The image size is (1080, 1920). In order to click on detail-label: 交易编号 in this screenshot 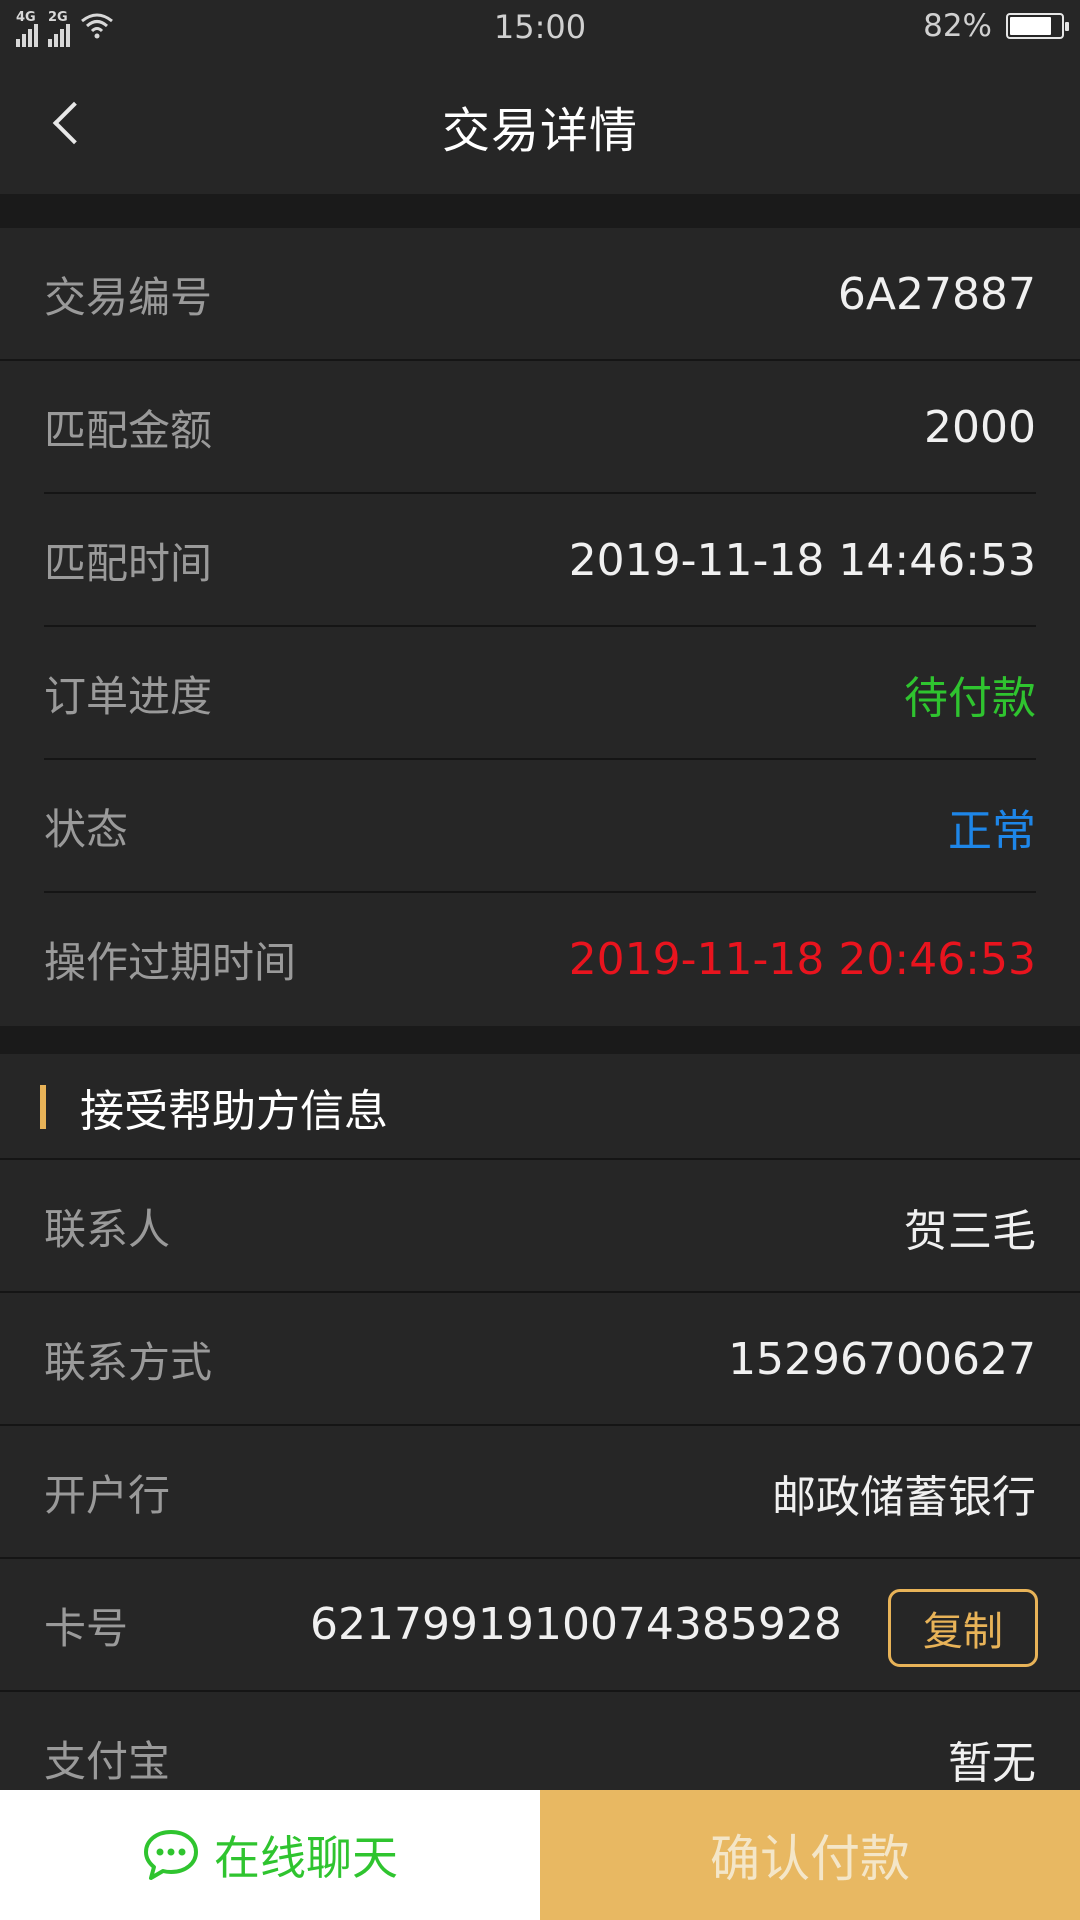, I will do `click(128, 297)`.